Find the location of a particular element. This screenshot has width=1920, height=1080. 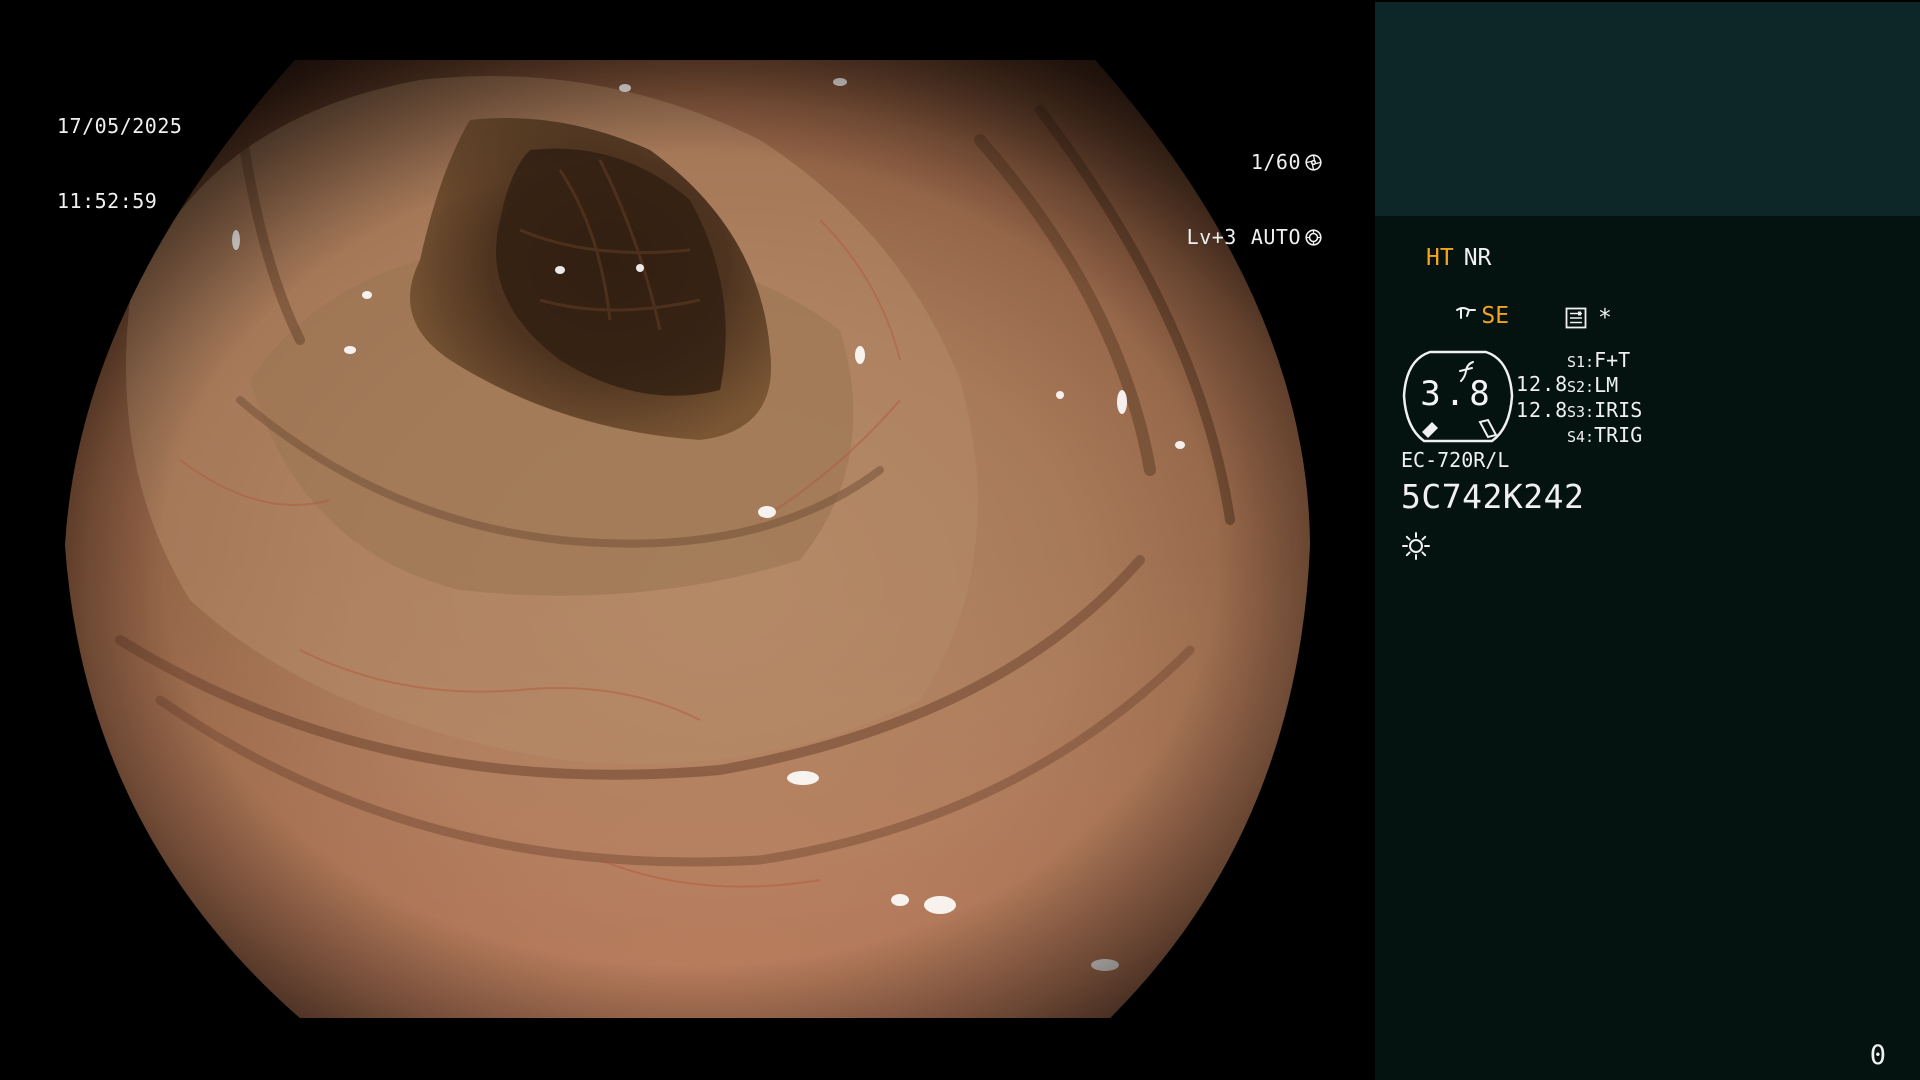

switch-assignment-s4: S4:TRIG is located at coordinates (1604, 436).